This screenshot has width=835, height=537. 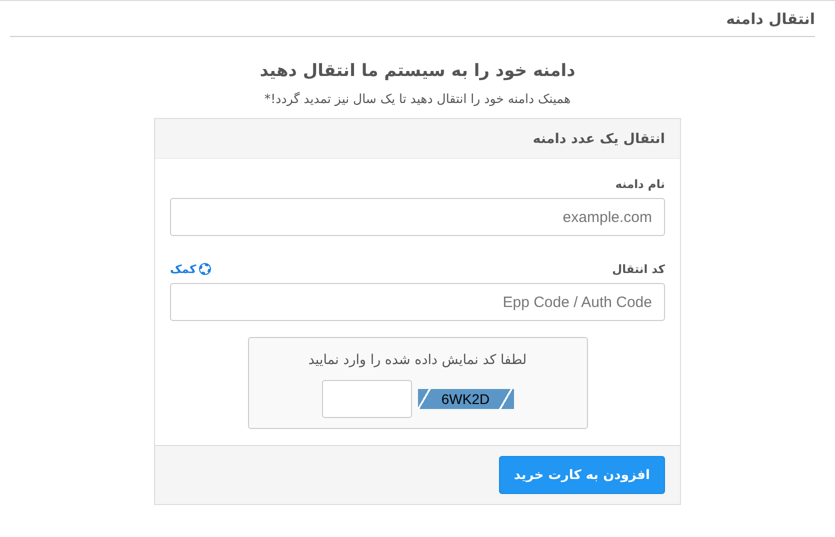 What do you see at coordinates (417, 302) in the screenshot?
I see `input-field: Epp Code / Auth Code` at bounding box center [417, 302].